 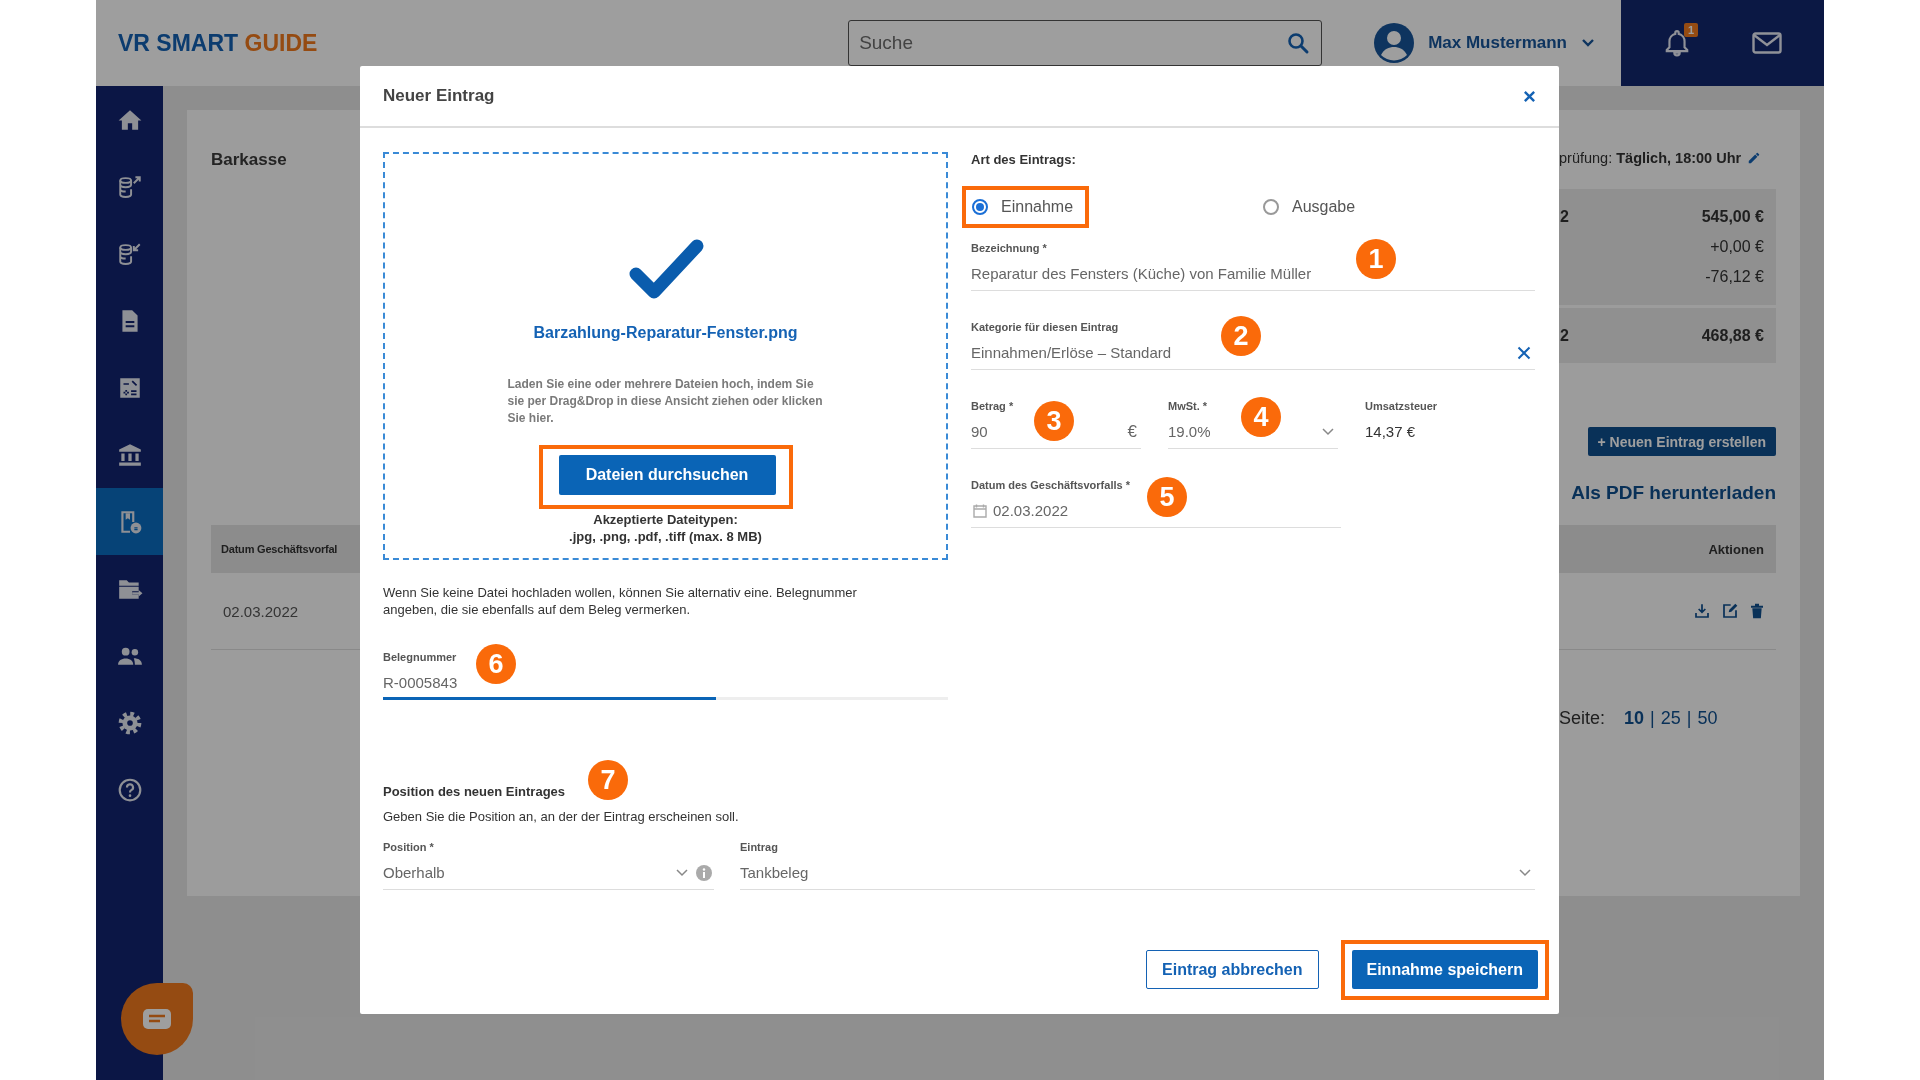 I want to click on callout-number: 5, so click(x=1167, y=497).